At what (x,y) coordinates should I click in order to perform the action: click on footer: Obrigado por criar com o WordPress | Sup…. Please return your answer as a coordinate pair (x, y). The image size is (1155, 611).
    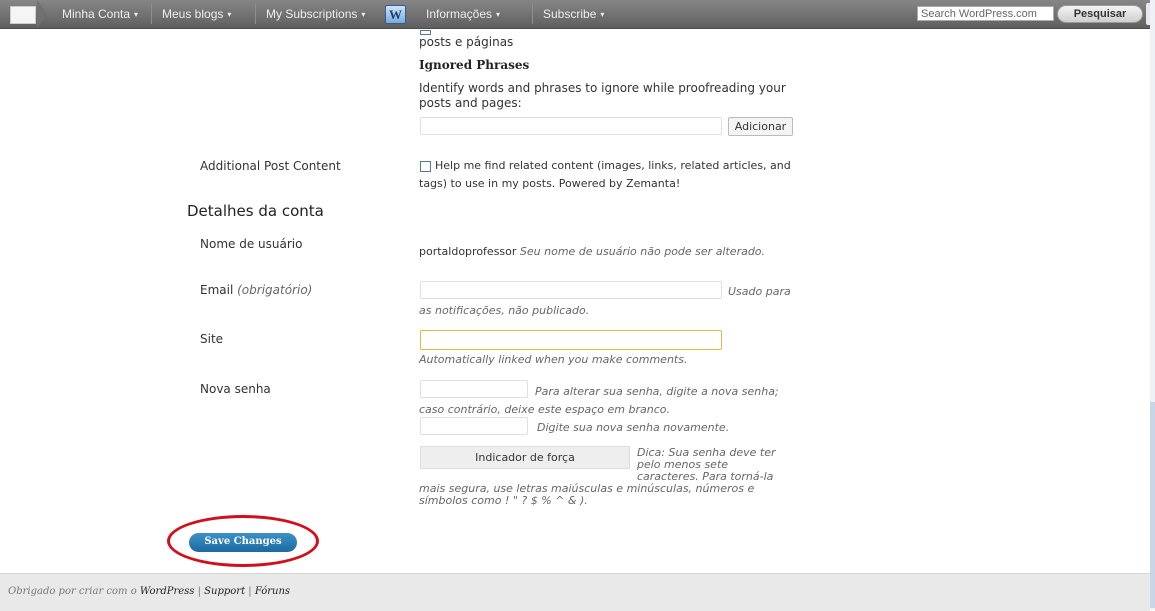
    Looking at the image, I should click on (575, 592).